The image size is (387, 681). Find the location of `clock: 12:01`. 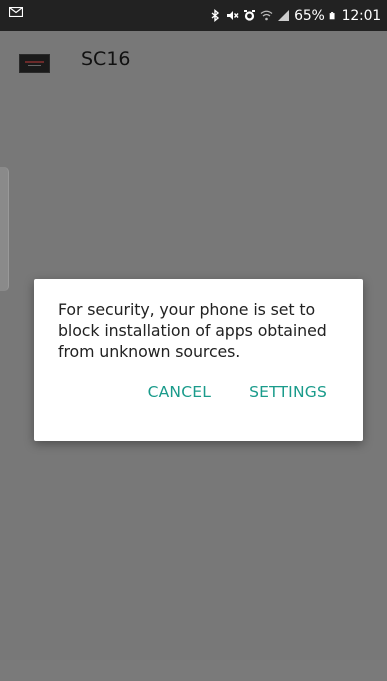

clock: 12:01 is located at coordinates (361, 15).